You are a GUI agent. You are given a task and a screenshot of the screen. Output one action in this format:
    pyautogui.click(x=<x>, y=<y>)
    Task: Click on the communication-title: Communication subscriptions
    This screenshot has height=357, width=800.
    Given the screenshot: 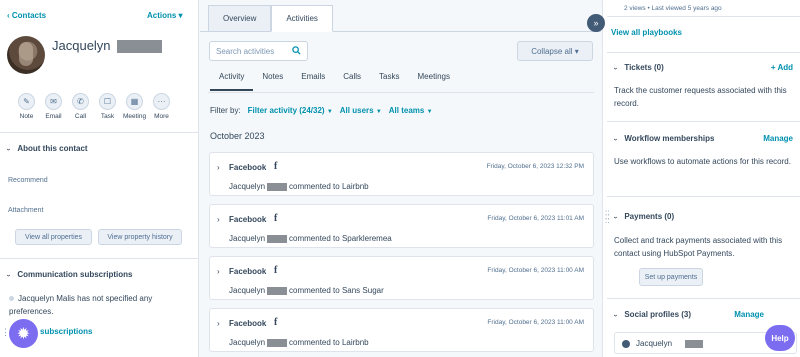 What is the action you would take?
    pyautogui.click(x=75, y=274)
    